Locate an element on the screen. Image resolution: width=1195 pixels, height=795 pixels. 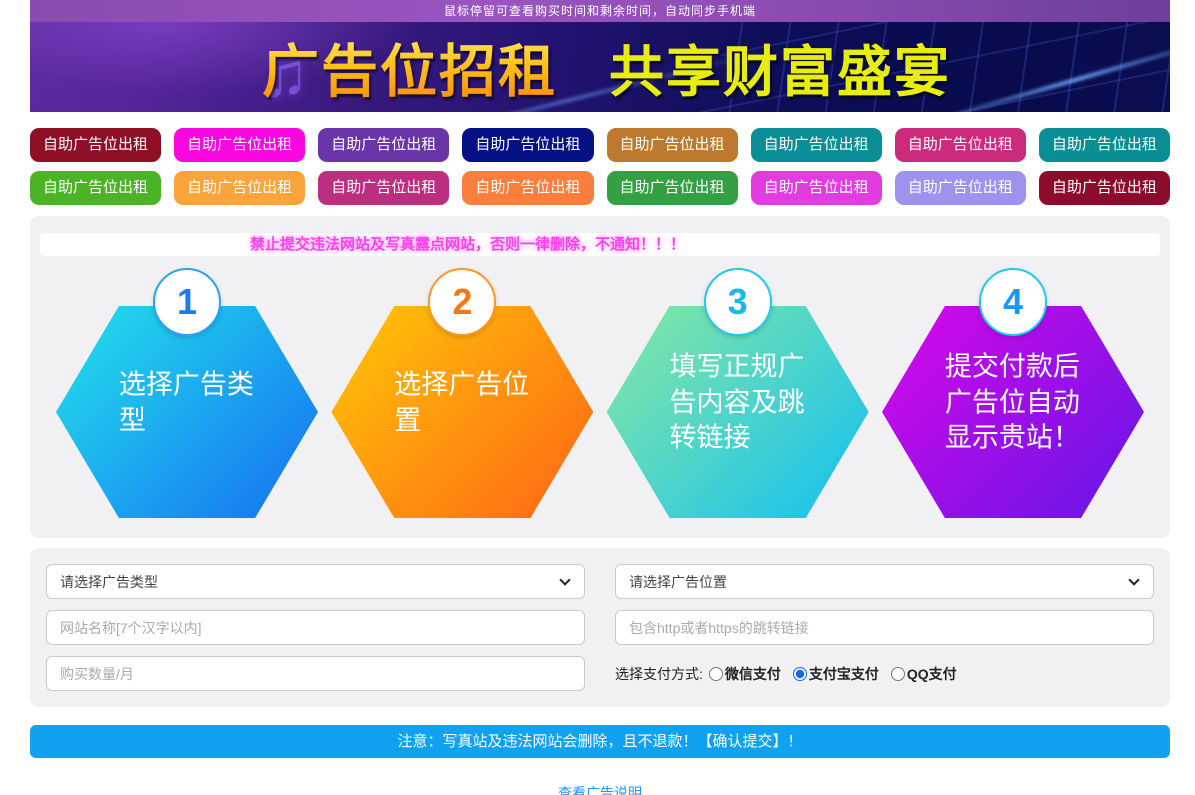
ad-instructions-link: 查看广告说明 is located at coordinates (600, 790).